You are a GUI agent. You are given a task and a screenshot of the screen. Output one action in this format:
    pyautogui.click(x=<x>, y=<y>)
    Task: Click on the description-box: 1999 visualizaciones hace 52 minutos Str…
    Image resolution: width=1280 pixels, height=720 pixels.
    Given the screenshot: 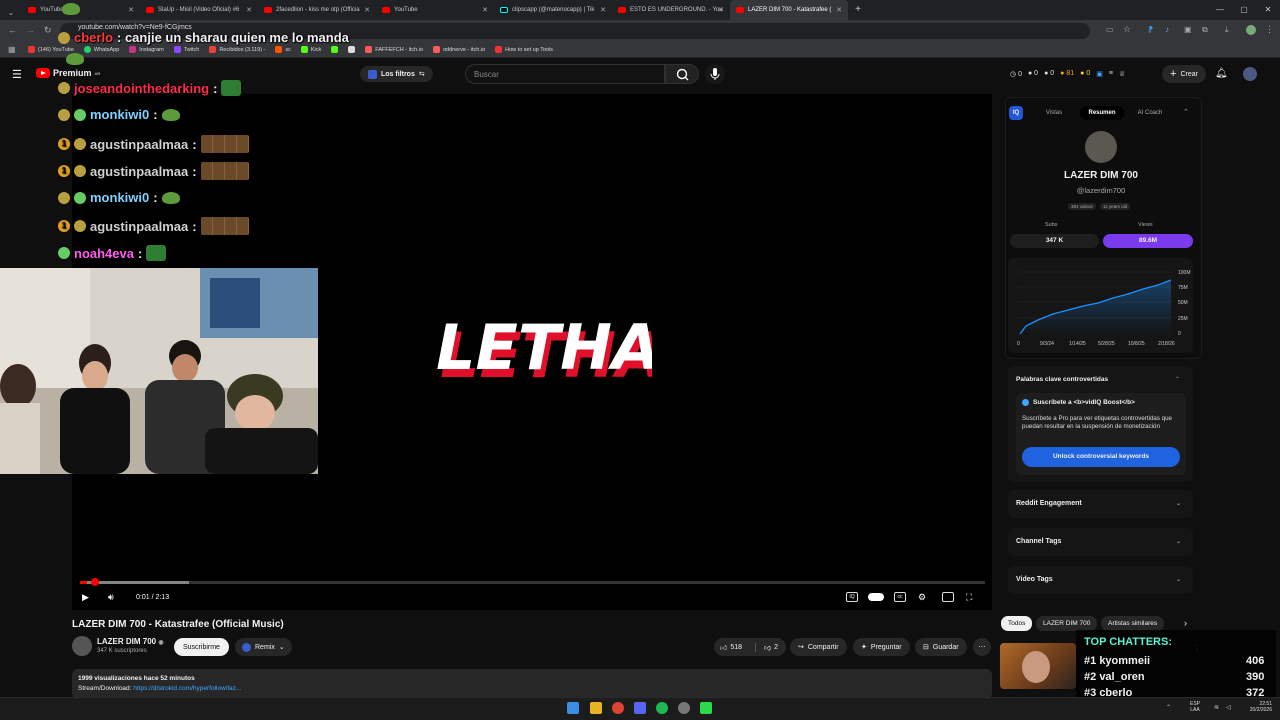 What is the action you would take?
    pyautogui.click(x=532, y=684)
    